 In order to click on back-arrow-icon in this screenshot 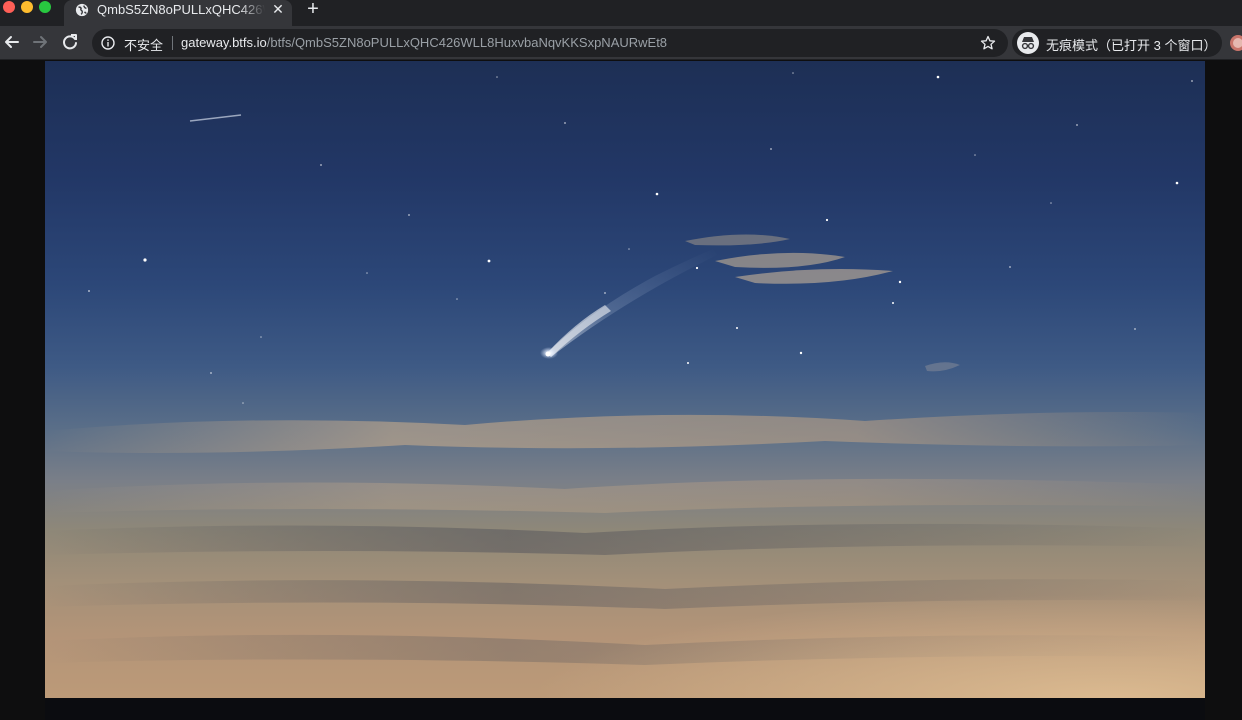, I will do `click(12, 42)`.